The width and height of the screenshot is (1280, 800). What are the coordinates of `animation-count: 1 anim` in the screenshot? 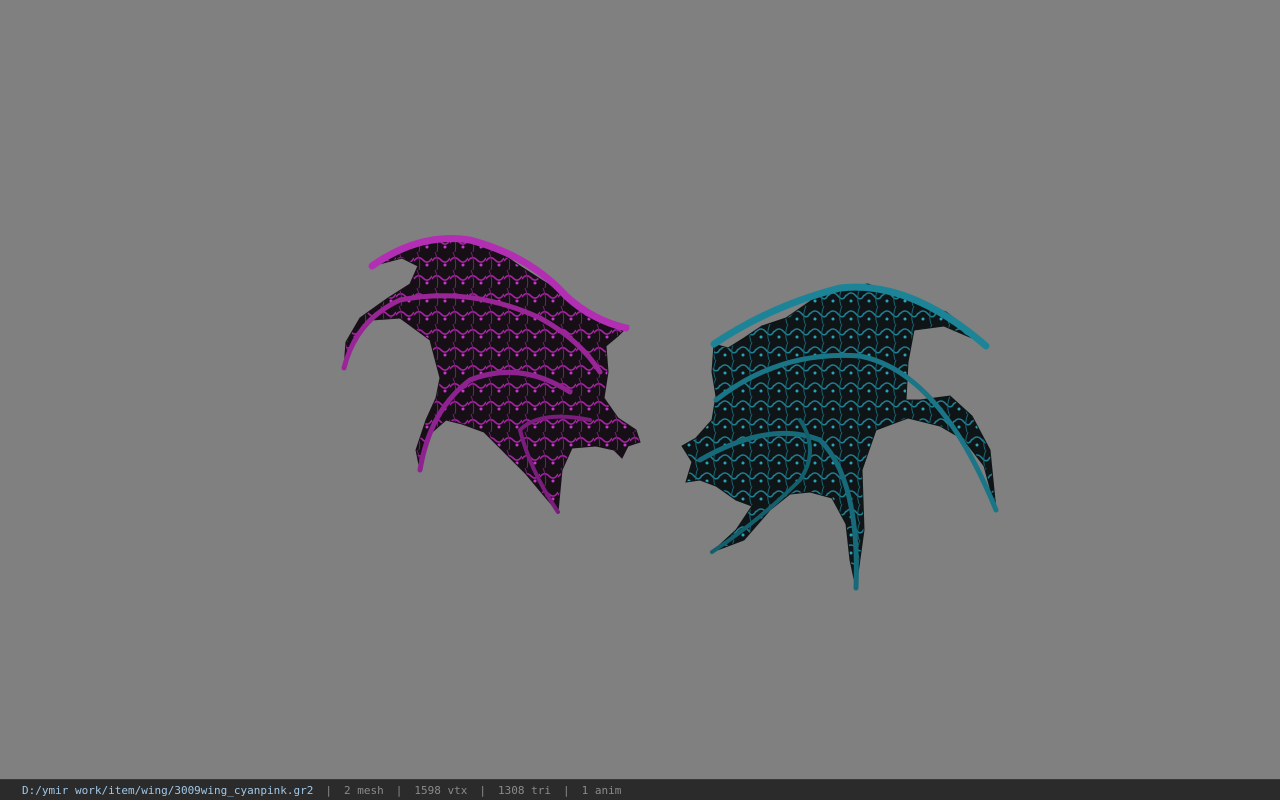 It's located at (601, 790).